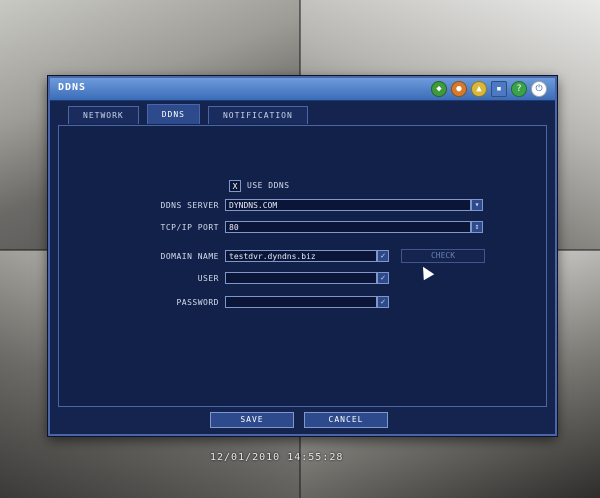 The width and height of the screenshot is (600, 498). Describe the element at coordinates (383, 302) in the screenshot. I see `password-edit-button: ✓` at that location.